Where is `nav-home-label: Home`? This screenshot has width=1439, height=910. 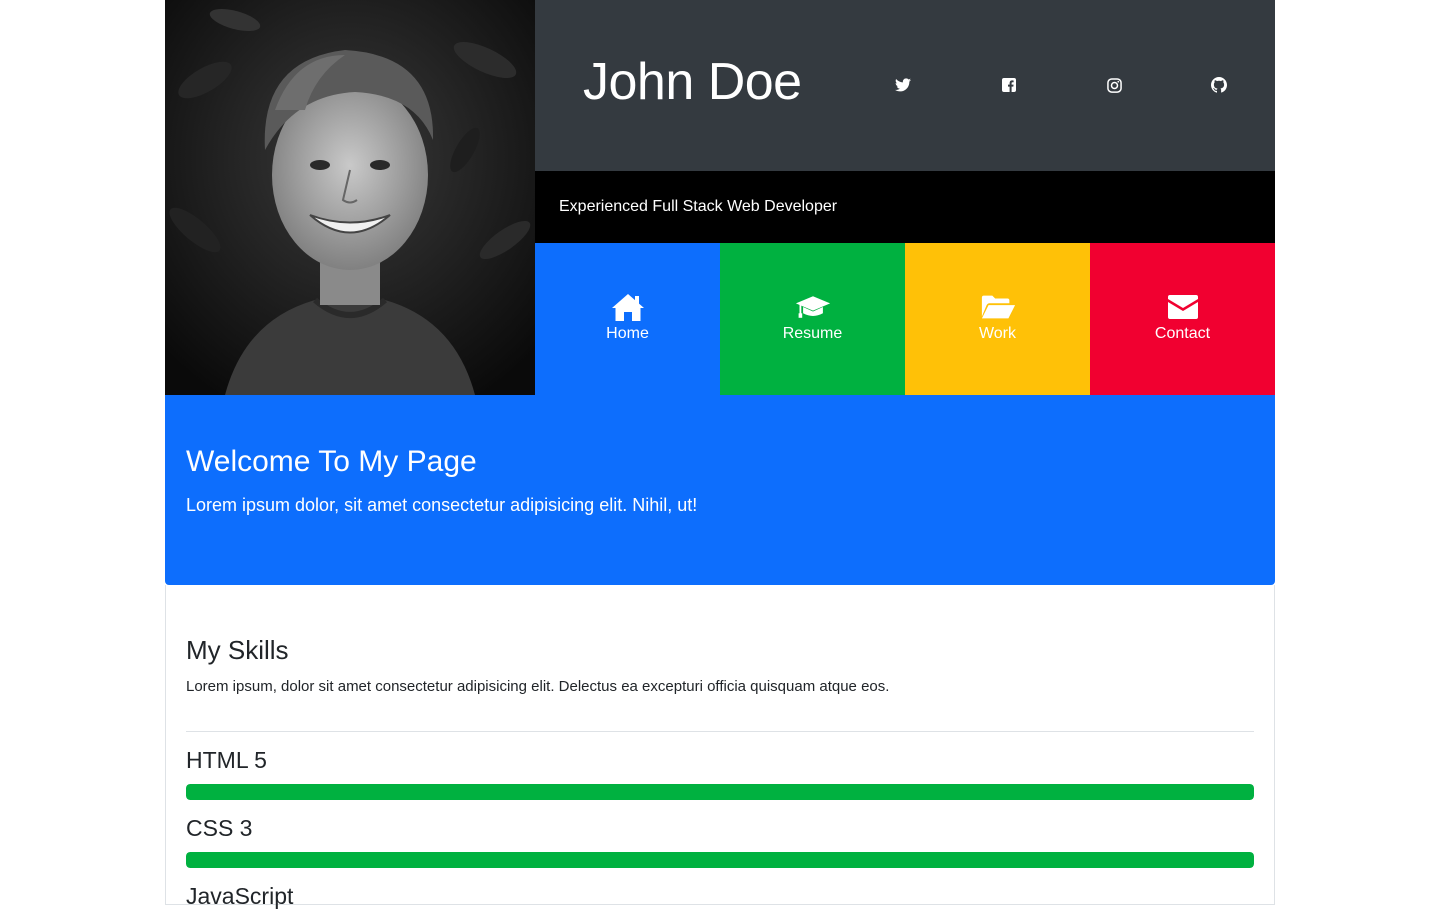 nav-home-label: Home is located at coordinates (627, 333).